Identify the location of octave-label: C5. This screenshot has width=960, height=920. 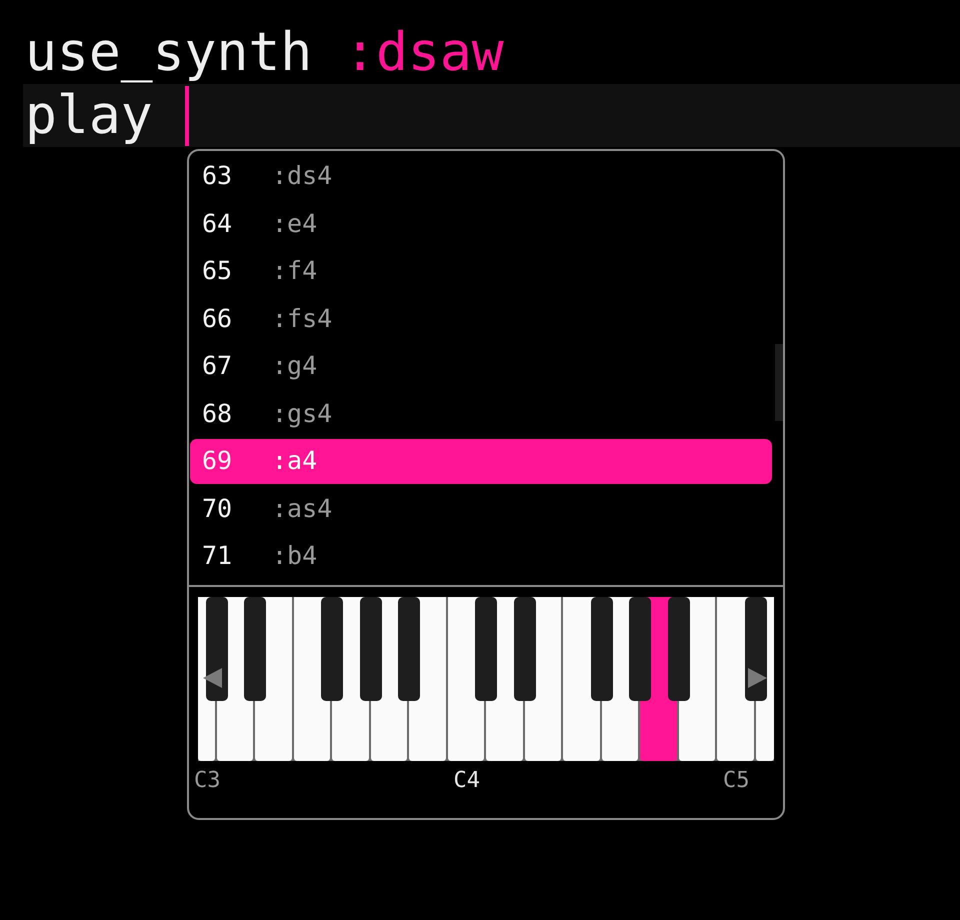
(736, 781).